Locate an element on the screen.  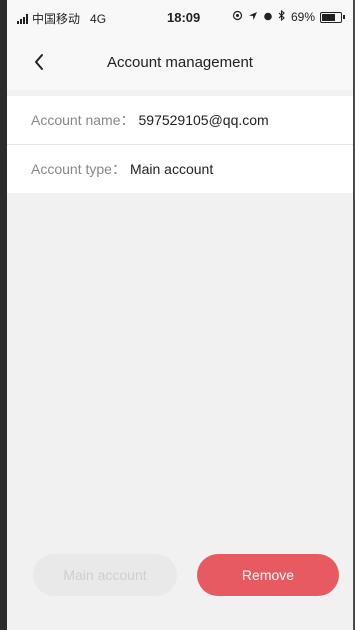
navigation-bar: Account management is located at coordinates (180, 62).